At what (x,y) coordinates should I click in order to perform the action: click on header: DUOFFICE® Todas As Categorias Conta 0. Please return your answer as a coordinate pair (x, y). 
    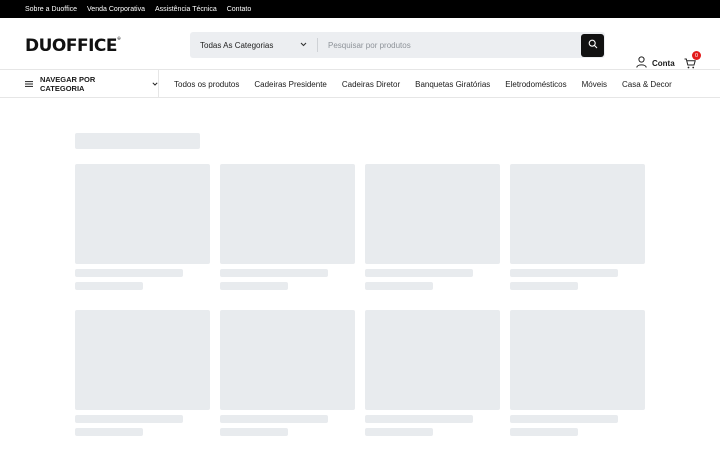
    Looking at the image, I should click on (360, 44).